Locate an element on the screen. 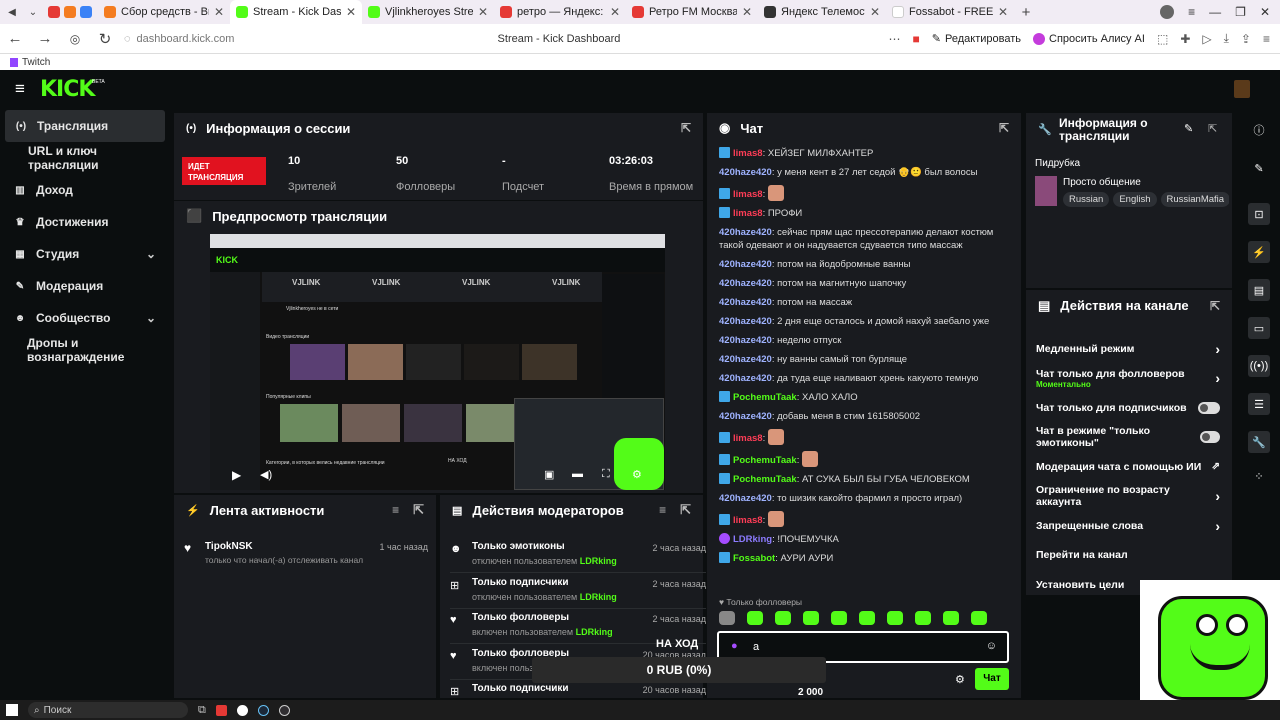  new-tab-icon: + is located at coordinates (1026, 12).